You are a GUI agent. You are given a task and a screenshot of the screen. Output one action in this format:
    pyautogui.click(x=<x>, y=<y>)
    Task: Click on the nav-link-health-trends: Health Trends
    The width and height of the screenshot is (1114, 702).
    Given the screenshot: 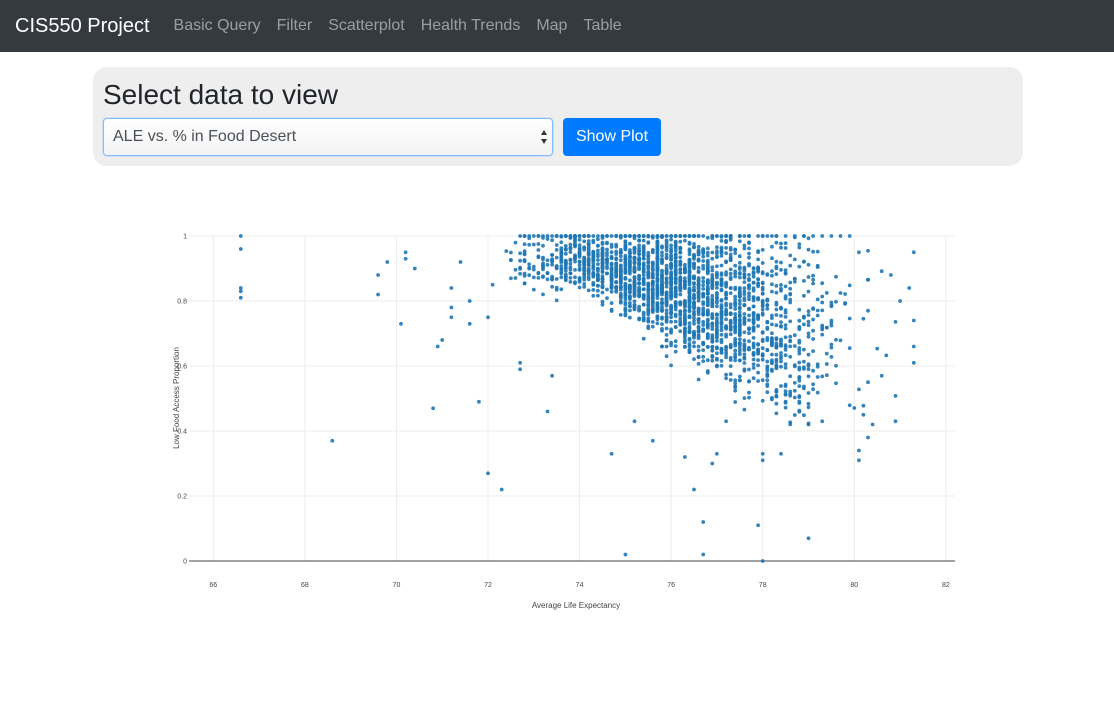 What is the action you would take?
    pyautogui.click(x=471, y=26)
    